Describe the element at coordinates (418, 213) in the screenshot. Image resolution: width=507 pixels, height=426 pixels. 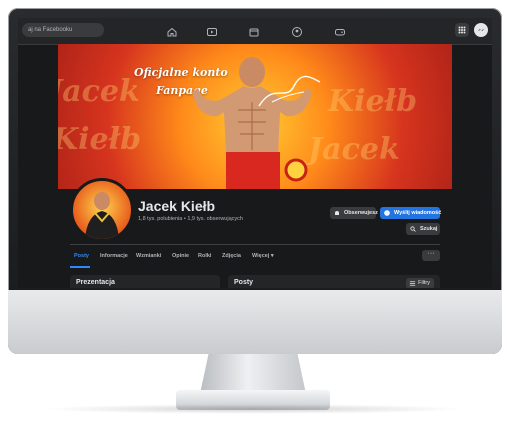
I see `send-message-label: Wyślij wiadomość` at that location.